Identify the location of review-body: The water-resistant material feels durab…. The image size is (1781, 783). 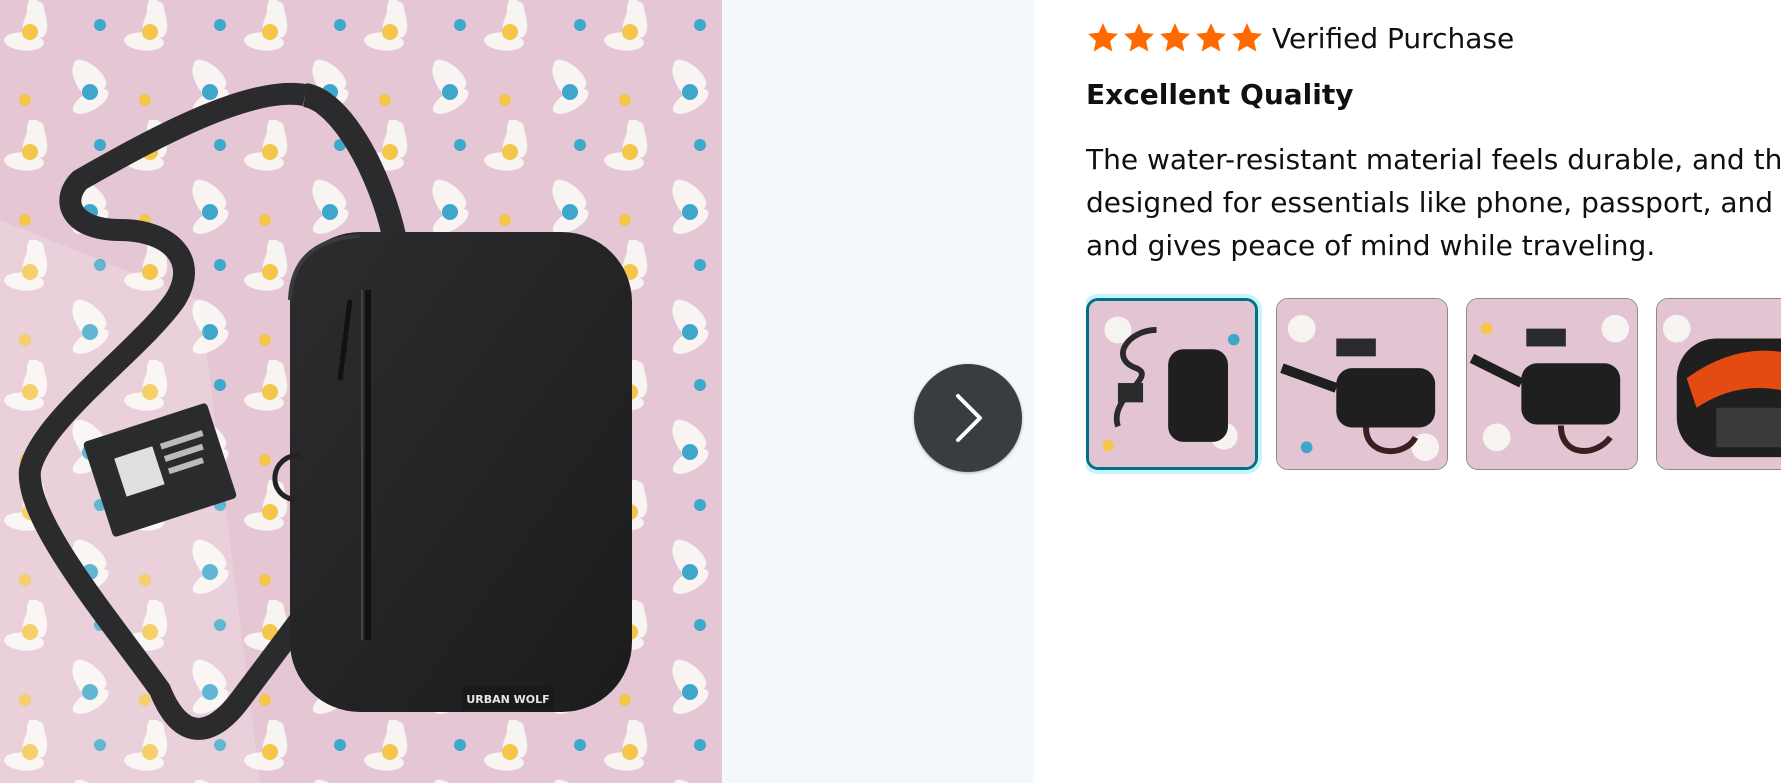
(1433, 202).